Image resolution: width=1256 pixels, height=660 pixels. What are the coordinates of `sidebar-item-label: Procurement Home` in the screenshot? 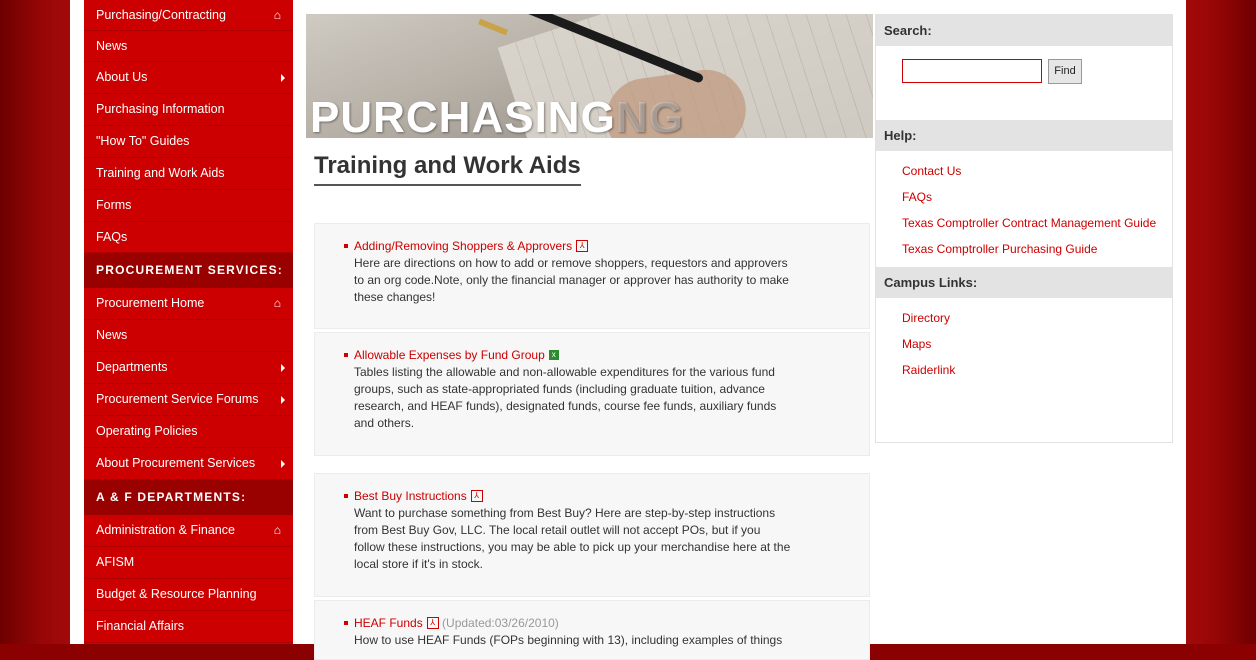 It's located at (150, 303).